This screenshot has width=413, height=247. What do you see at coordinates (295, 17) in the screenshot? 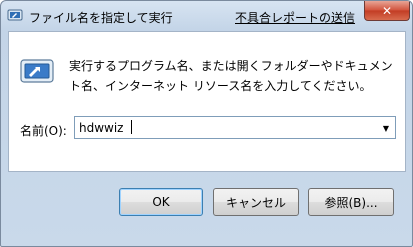
I see `report-problem-link: 不具合レポートの送信` at bounding box center [295, 17].